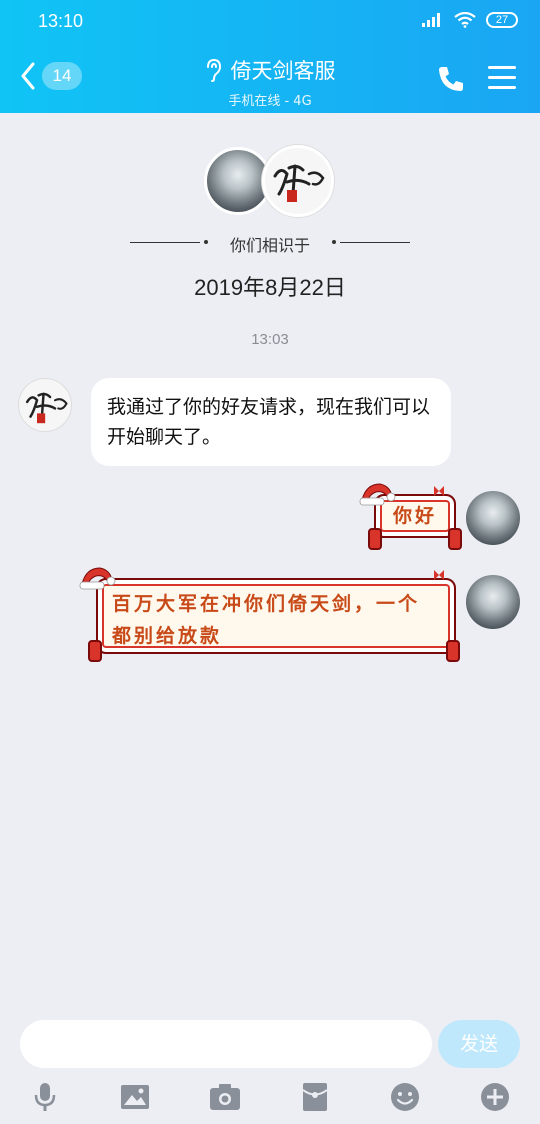  Describe the element at coordinates (431, 20) in the screenshot. I see `signal-icon` at that location.